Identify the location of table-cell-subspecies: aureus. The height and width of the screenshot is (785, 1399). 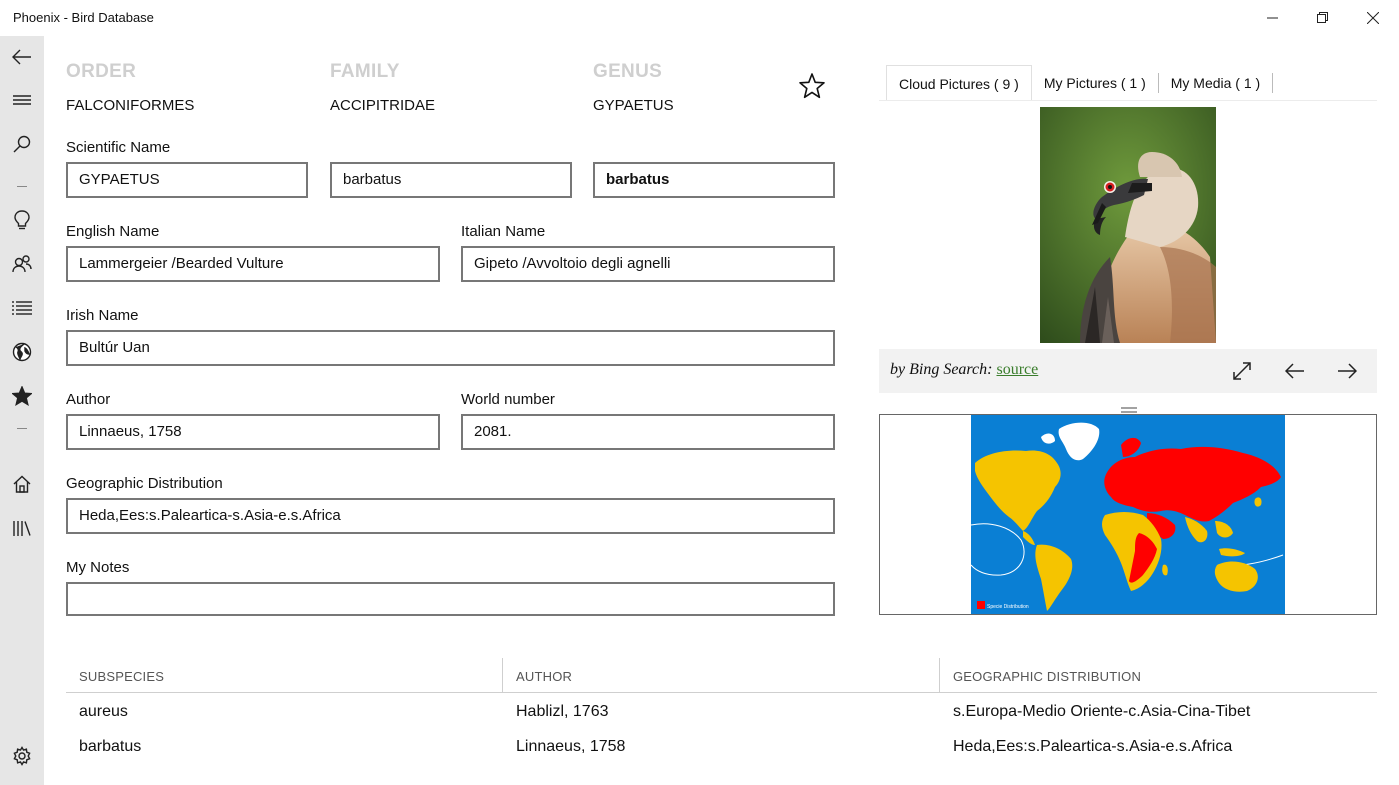
(103, 711).